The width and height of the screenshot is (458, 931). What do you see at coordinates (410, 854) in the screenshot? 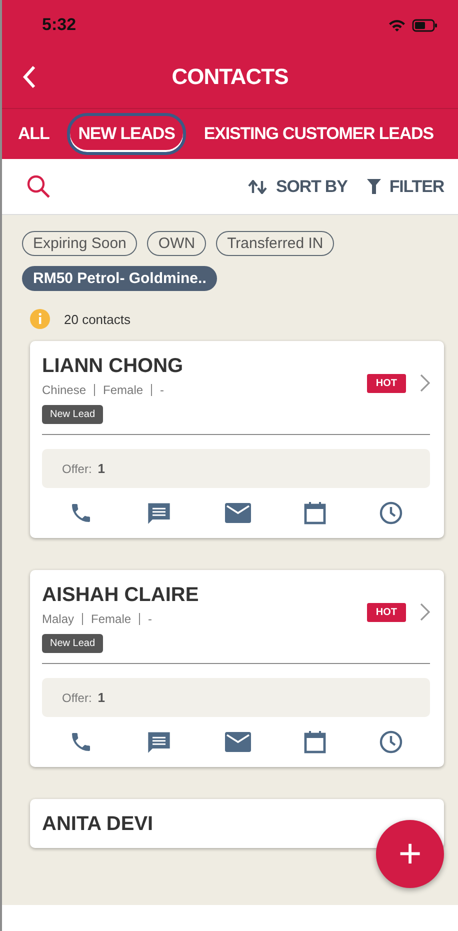
I see `add-button: +` at bounding box center [410, 854].